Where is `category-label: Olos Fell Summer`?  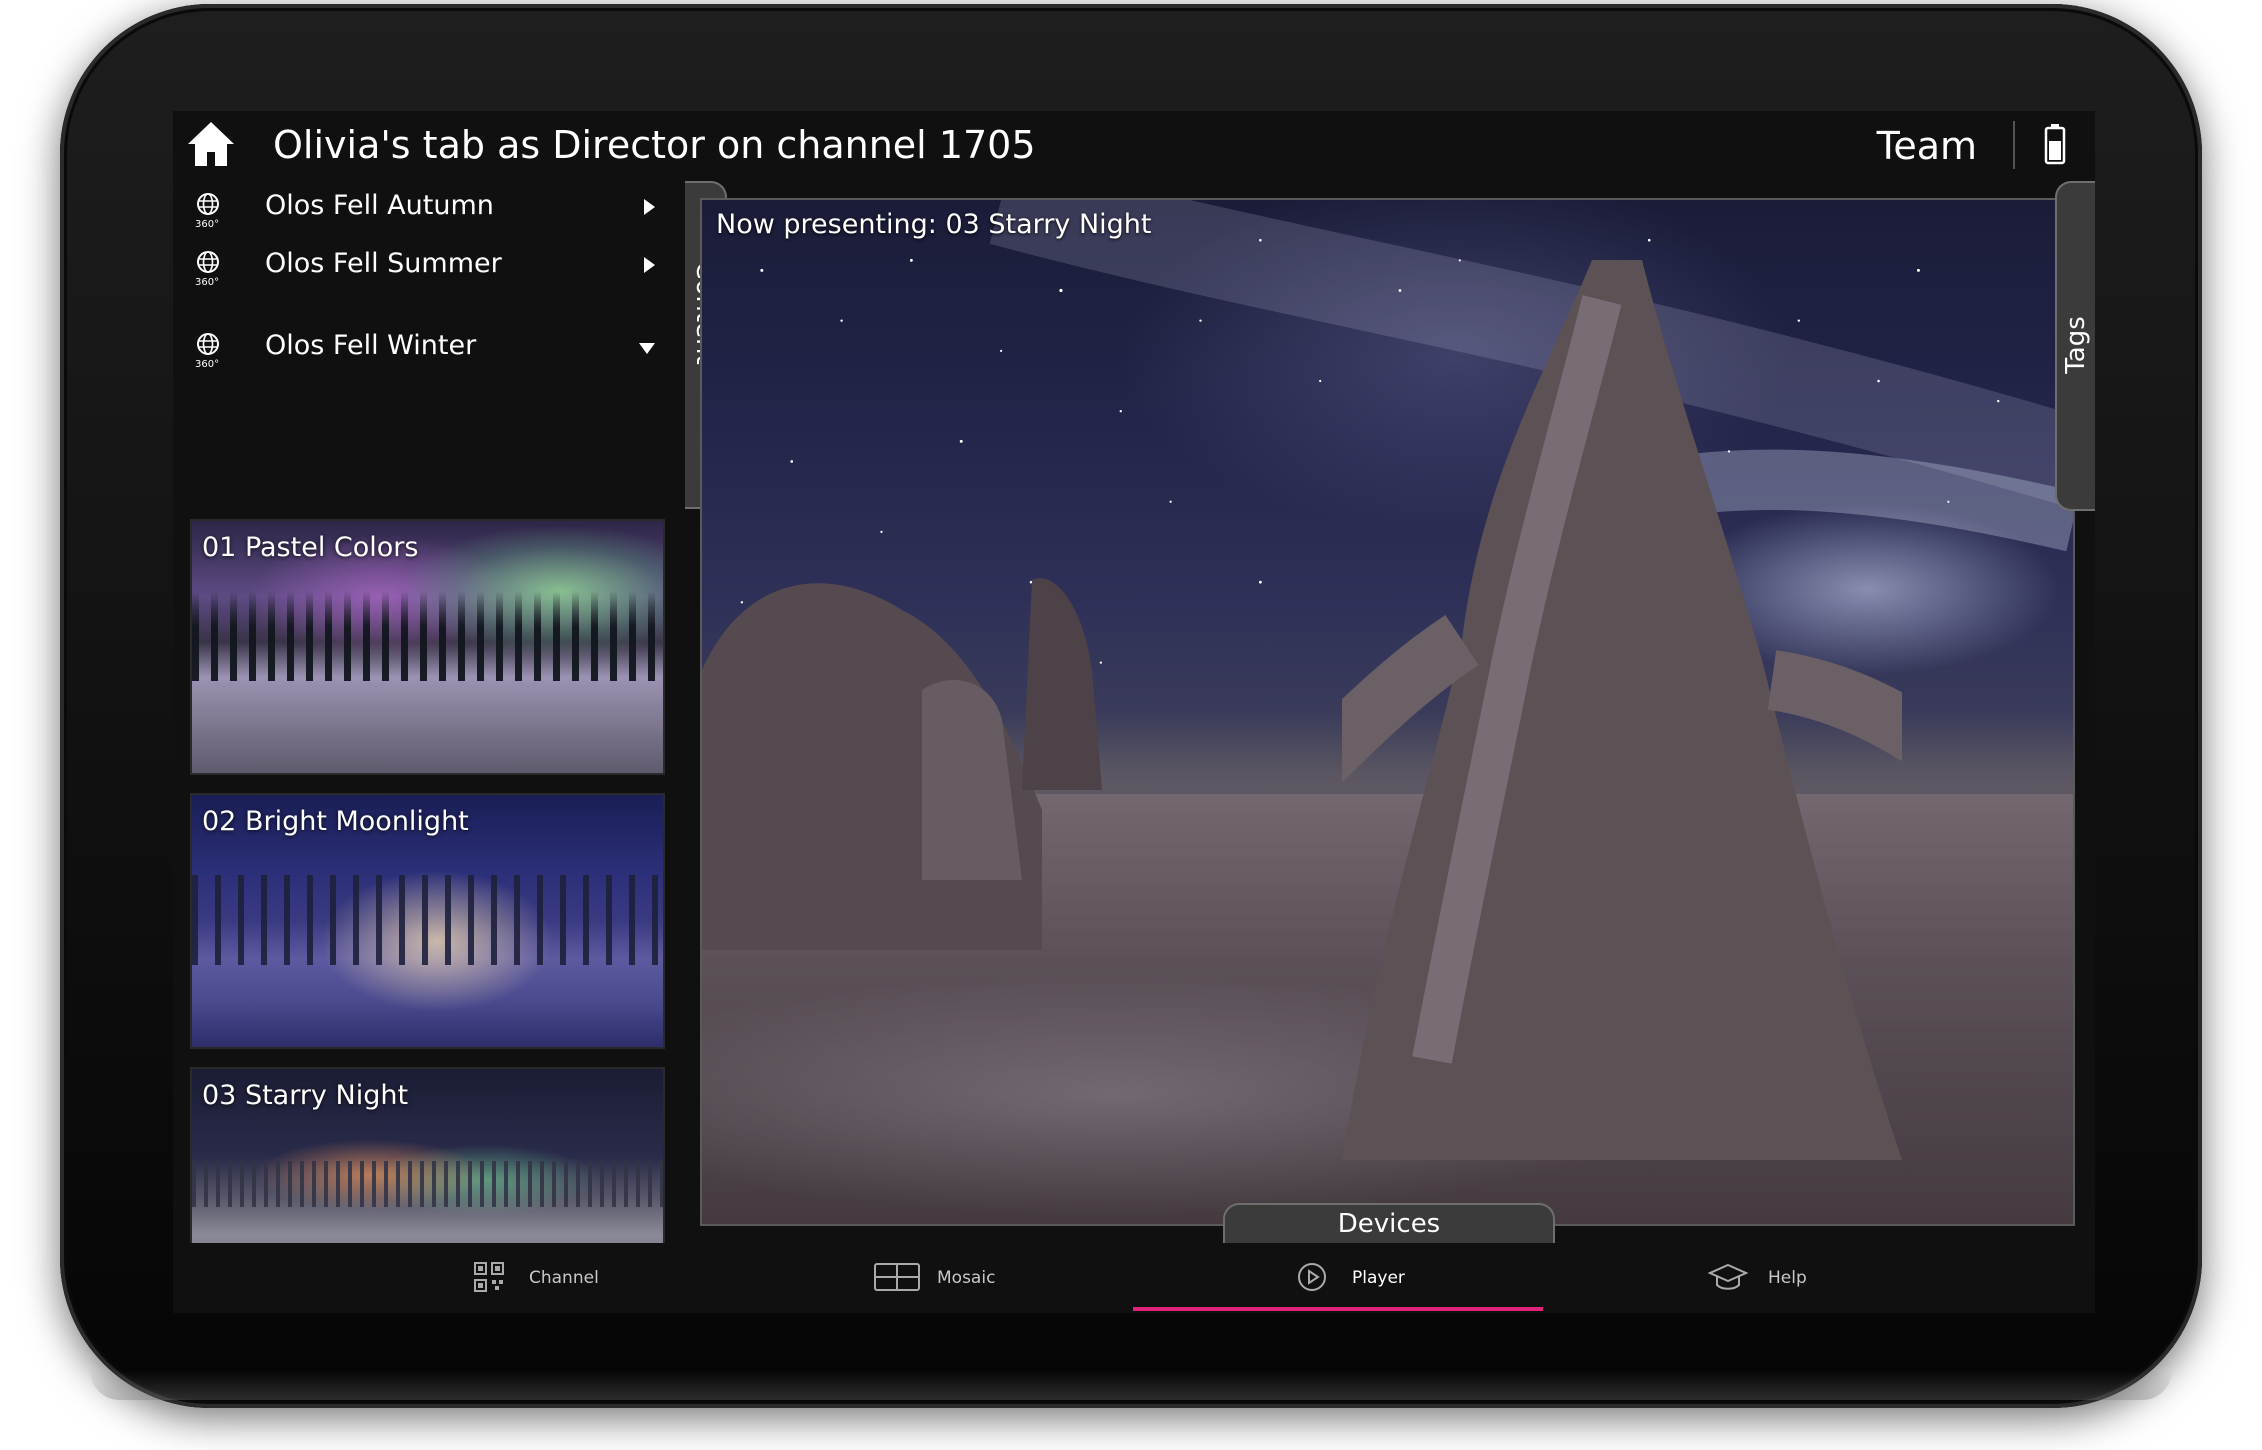 category-label: Olos Fell Summer is located at coordinates (383, 263).